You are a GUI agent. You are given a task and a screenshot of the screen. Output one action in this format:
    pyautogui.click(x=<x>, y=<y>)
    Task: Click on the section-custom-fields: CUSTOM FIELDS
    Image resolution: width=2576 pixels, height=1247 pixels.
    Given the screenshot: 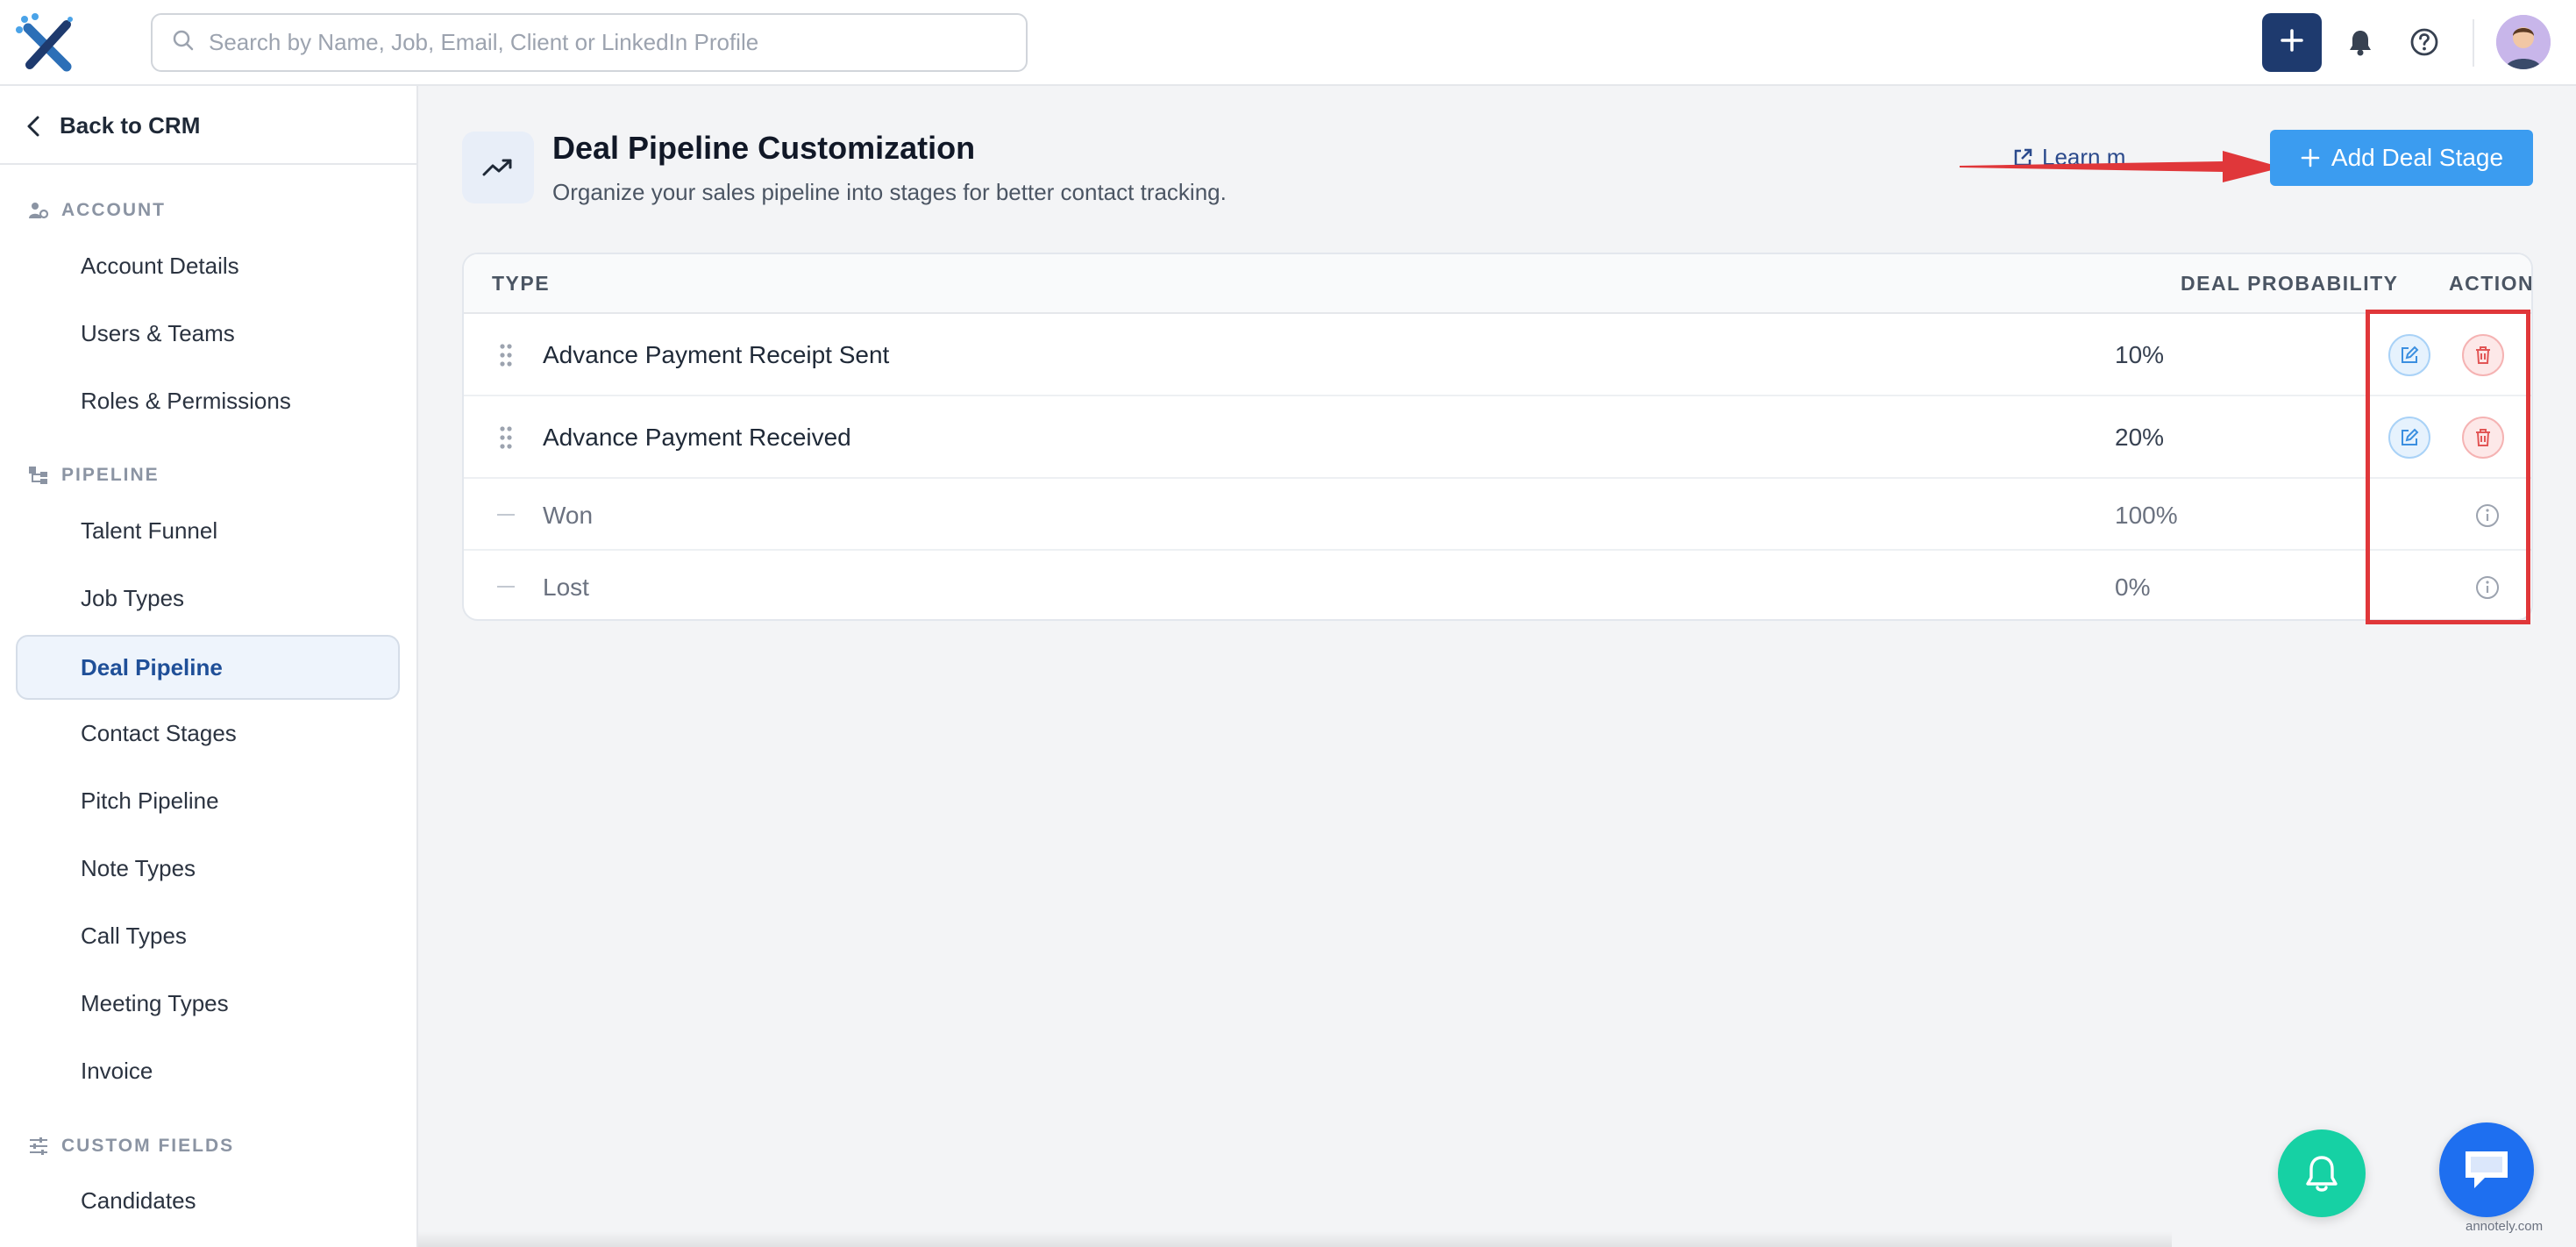 What is the action you would take?
    pyautogui.click(x=131, y=1147)
    